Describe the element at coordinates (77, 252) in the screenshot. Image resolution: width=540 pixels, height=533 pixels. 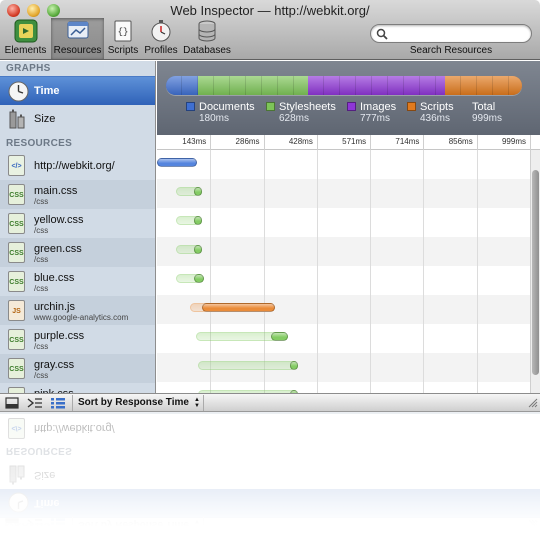
I see `resource-item: CSS green.css/css` at that location.